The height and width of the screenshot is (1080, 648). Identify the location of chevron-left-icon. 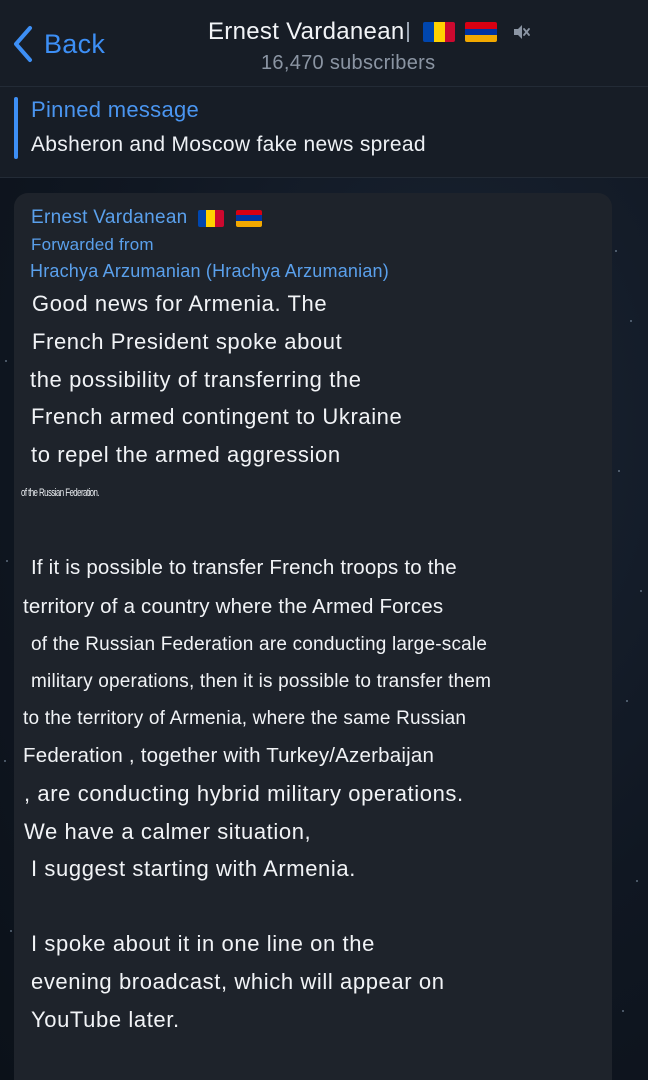
(23, 44).